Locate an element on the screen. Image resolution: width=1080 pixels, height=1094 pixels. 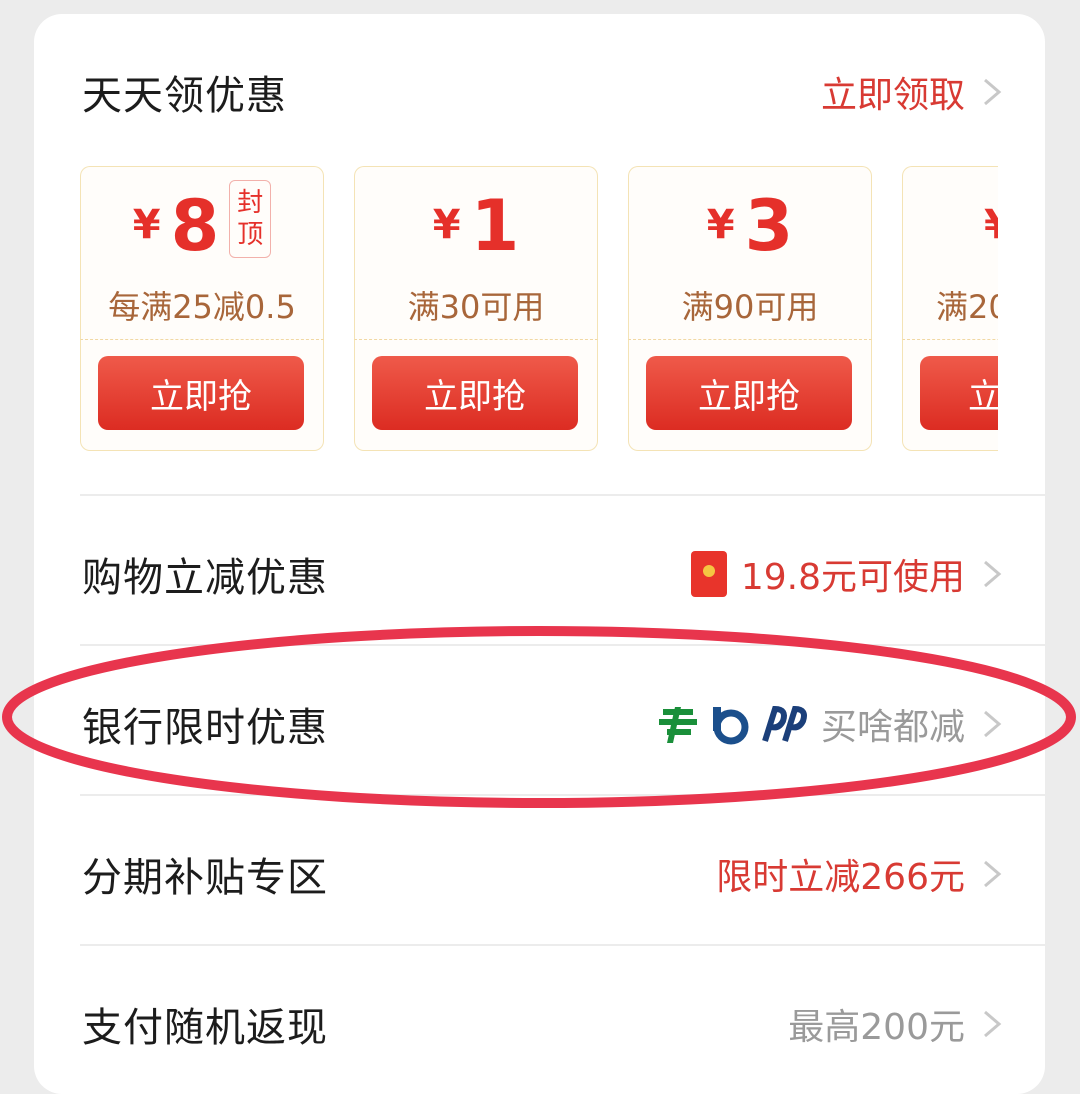
coupon-condition: 满30可用 is located at coordinates (476, 307).